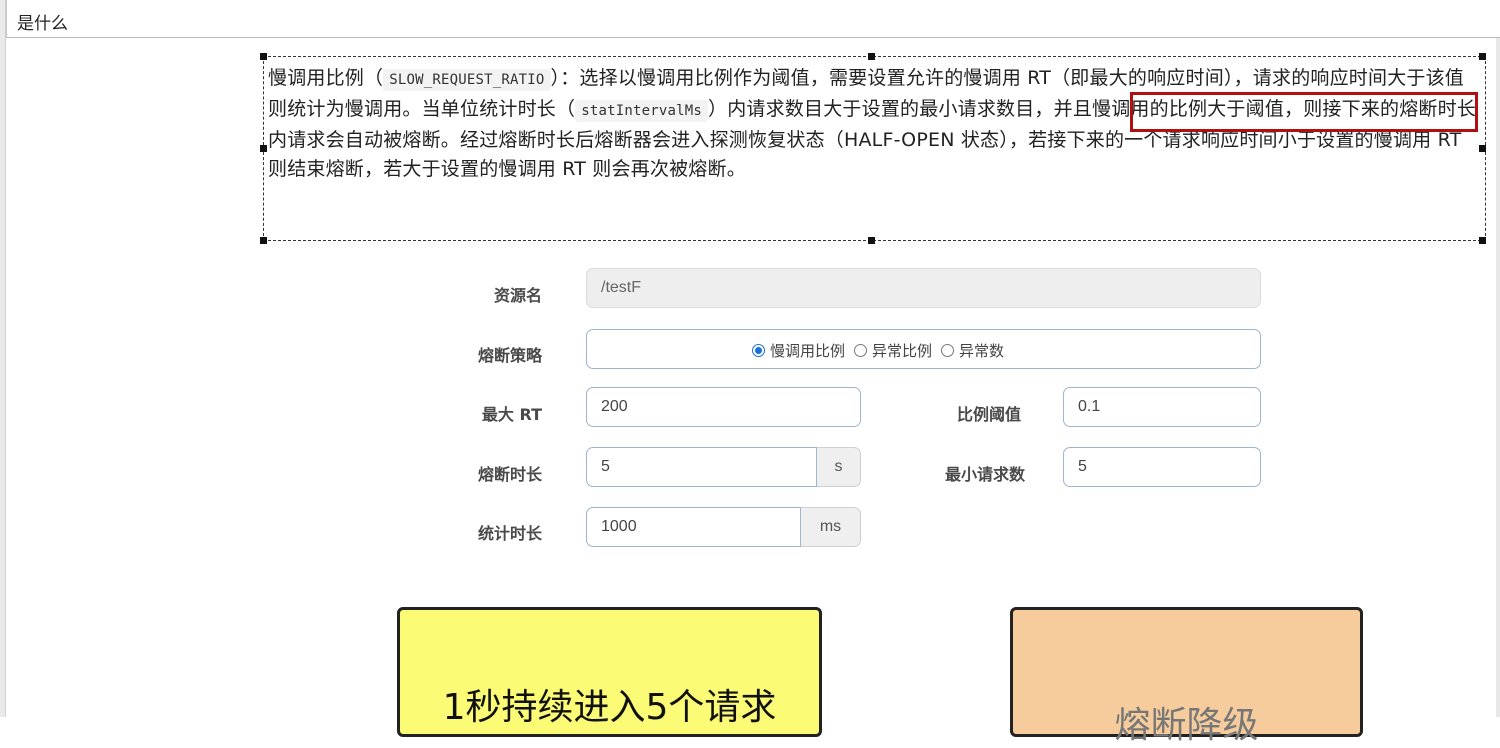 The width and height of the screenshot is (1500, 748). Describe the element at coordinates (467, 80) in the screenshot. I see `code-slow-request-ratio: SLOW_REQUEST_RATIO` at that location.